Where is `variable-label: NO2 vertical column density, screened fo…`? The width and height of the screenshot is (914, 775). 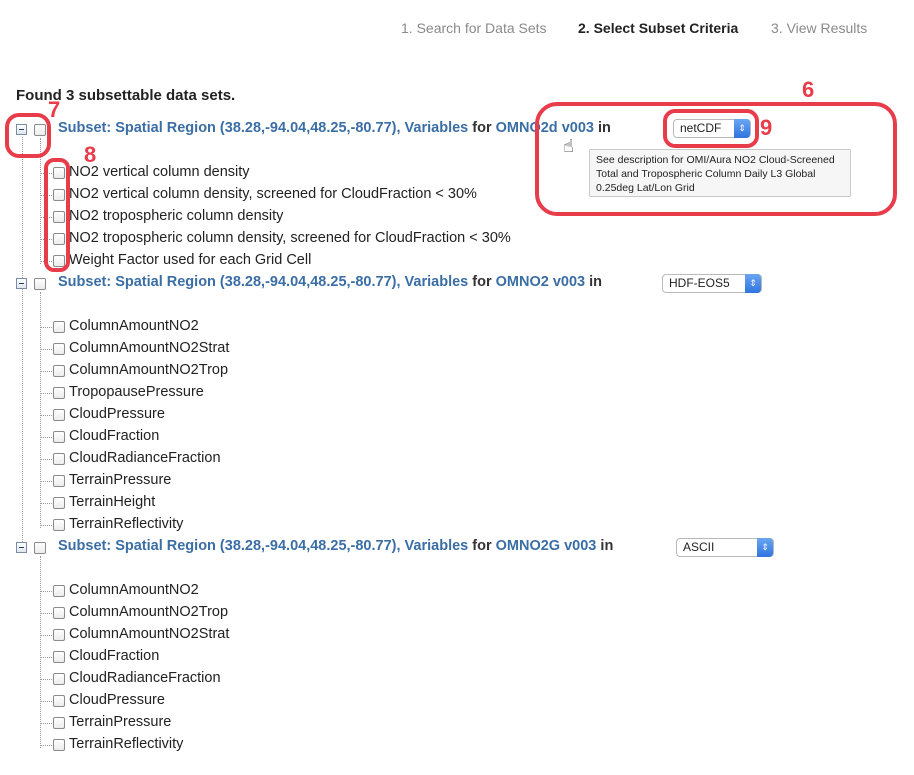 variable-label: NO2 vertical column density, screened fo… is located at coordinates (273, 194).